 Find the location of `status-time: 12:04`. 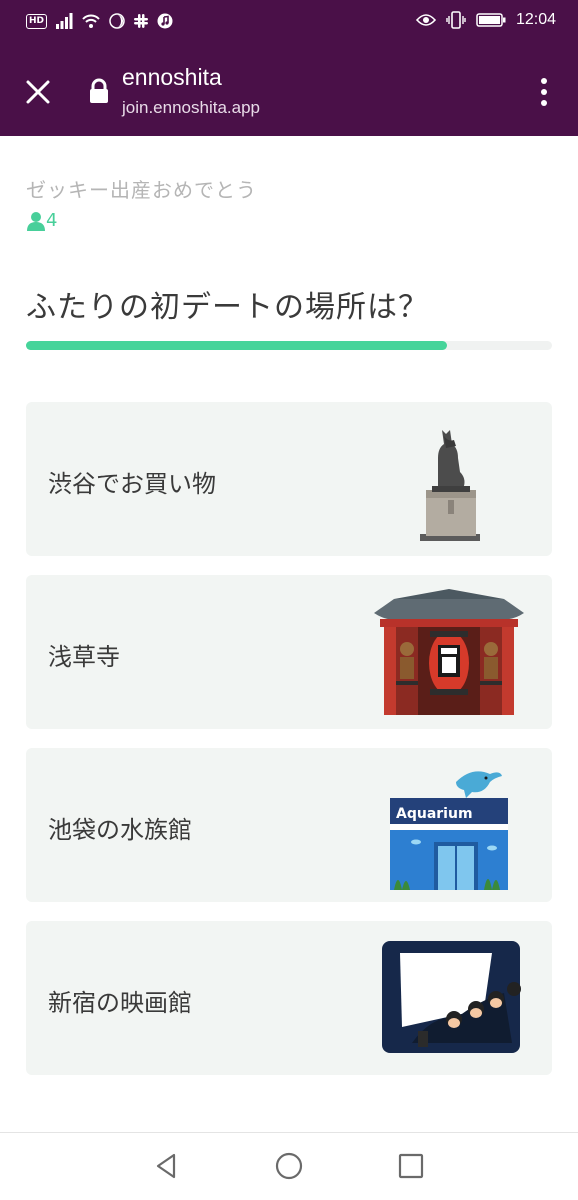

status-time: 12:04 is located at coordinates (535, 19).